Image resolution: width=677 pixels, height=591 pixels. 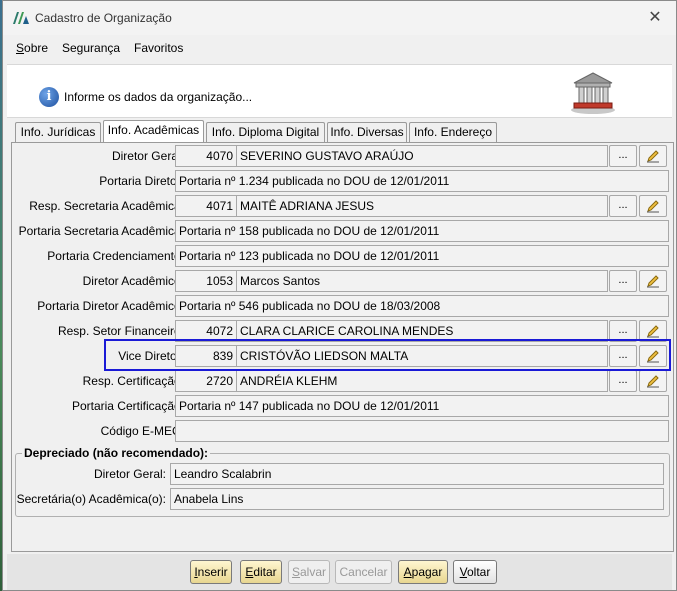 What do you see at coordinates (101, 231) in the screenshot?
I see `portaria-secretaria-label: Portaria Secretaria Acadêmica:` at bounding box center [101, 231].